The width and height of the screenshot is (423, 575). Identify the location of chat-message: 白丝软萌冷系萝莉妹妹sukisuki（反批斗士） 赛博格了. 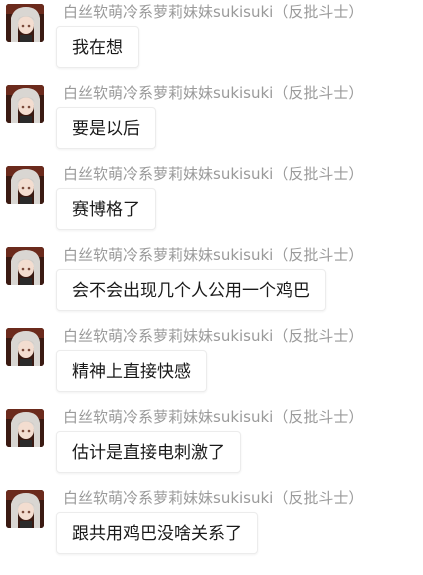
(211, 202).